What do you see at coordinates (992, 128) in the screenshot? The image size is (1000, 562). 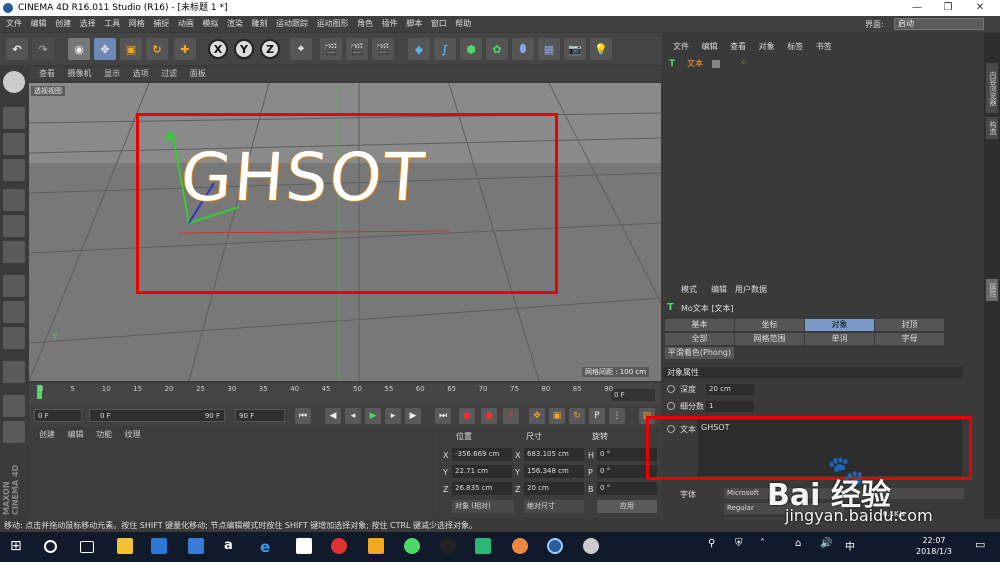 I see `side-tab-structure: 构造` at bounding box center [992, 128].